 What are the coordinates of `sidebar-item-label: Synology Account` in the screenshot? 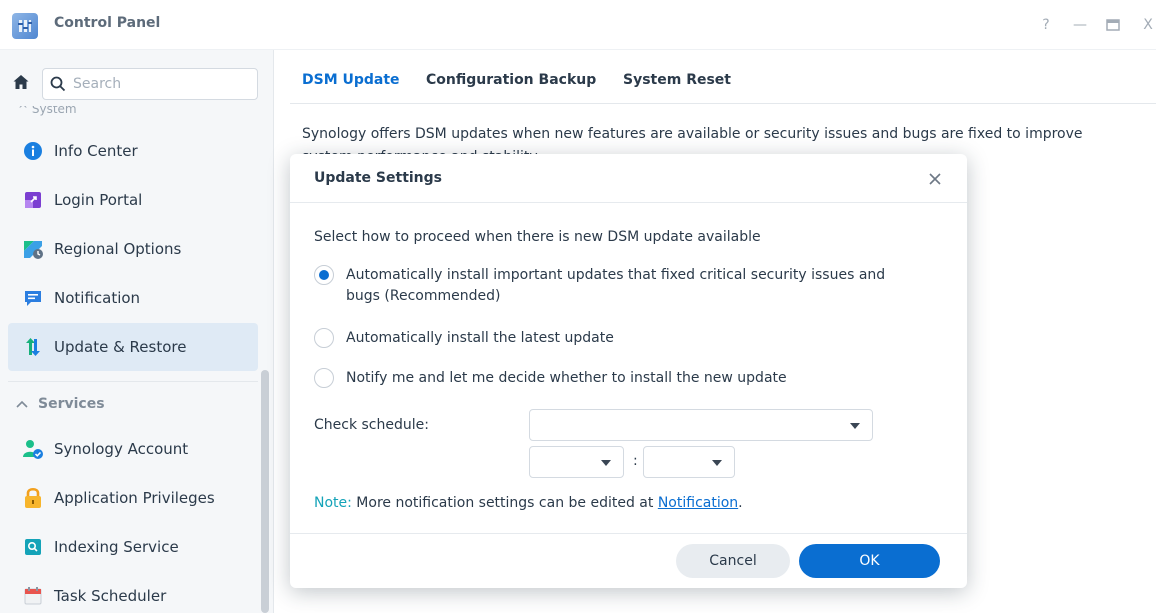 It's located at (121, 449).